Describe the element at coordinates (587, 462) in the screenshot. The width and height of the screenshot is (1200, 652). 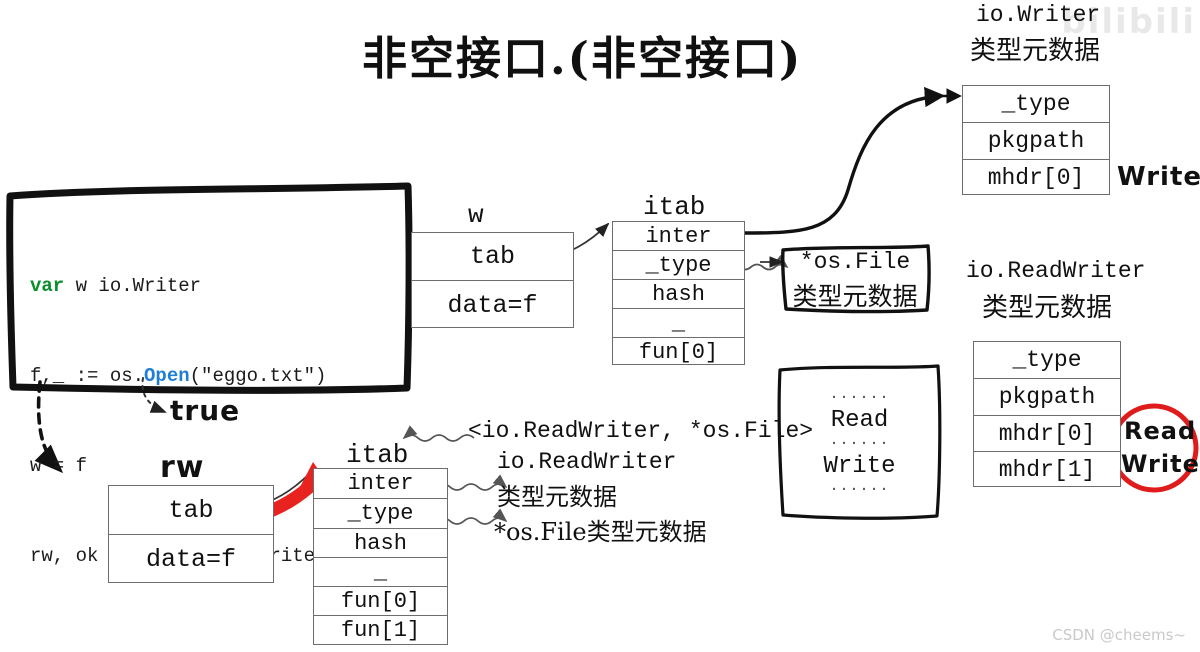
I see `readwriter-meta-annotation-line1: io.ReadWriter` at that location.